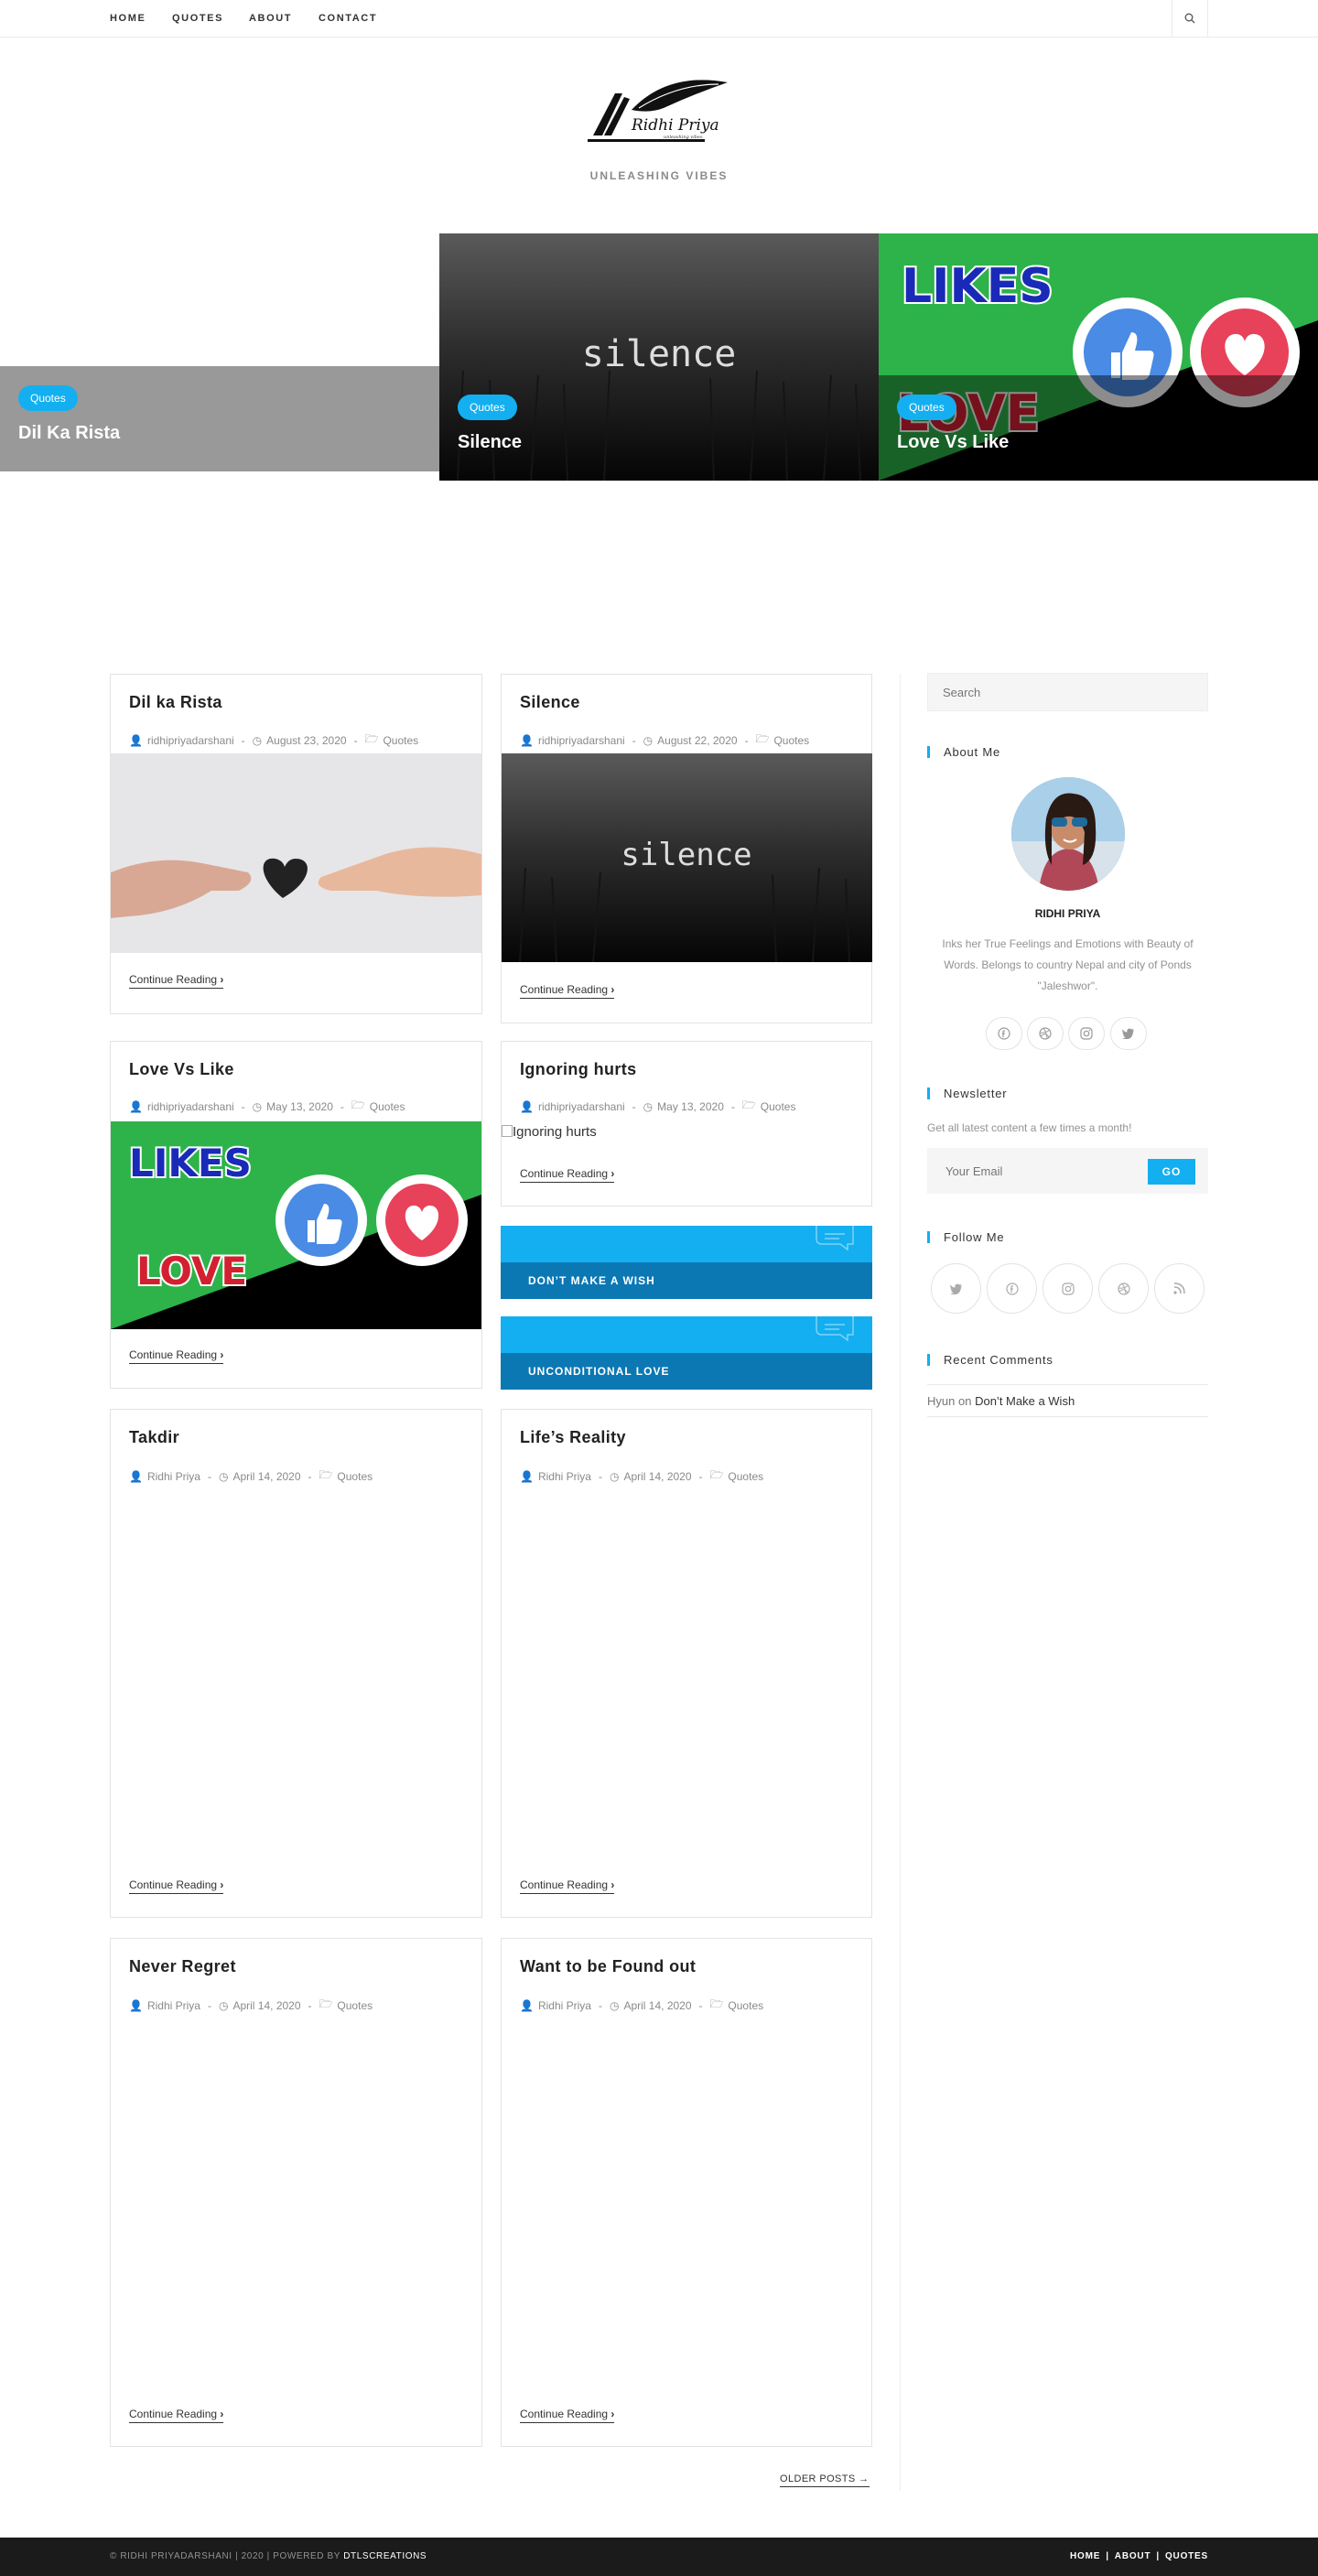  I want to click on instagram-icon, so click(1086, 1033).